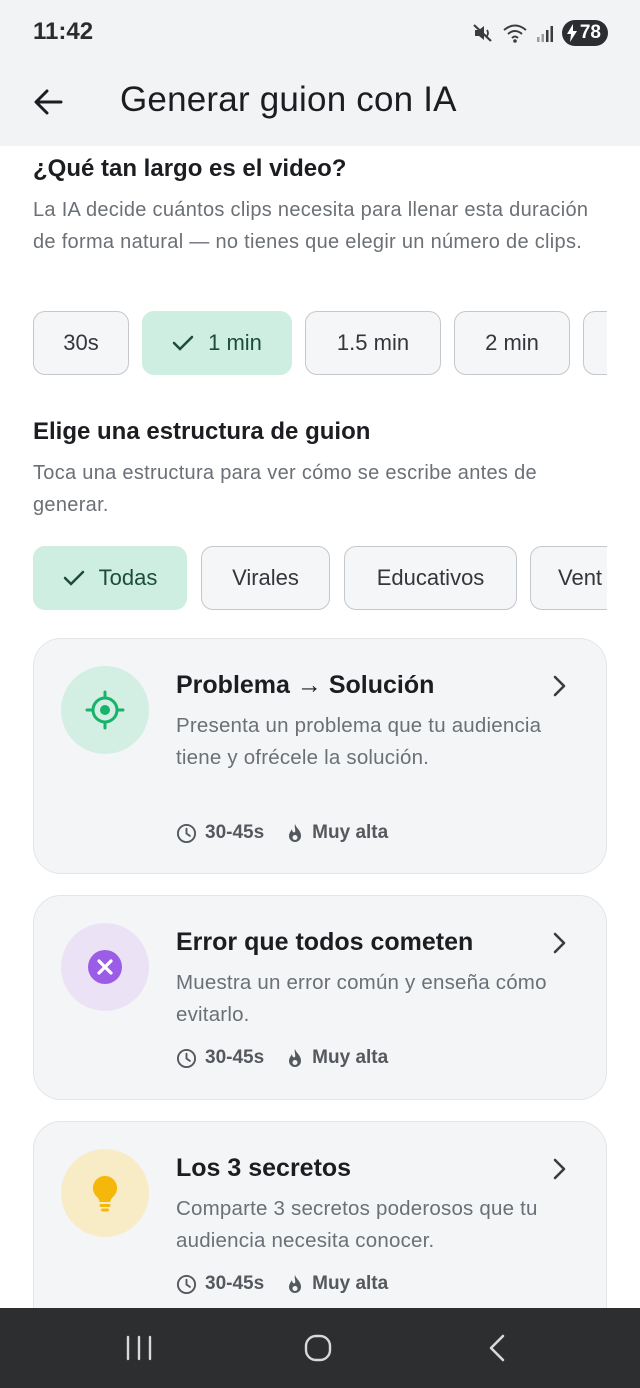 This screenshot has height=1388, width=640. I want to click on length-chip-2min: 2 min, so click(512, 343).